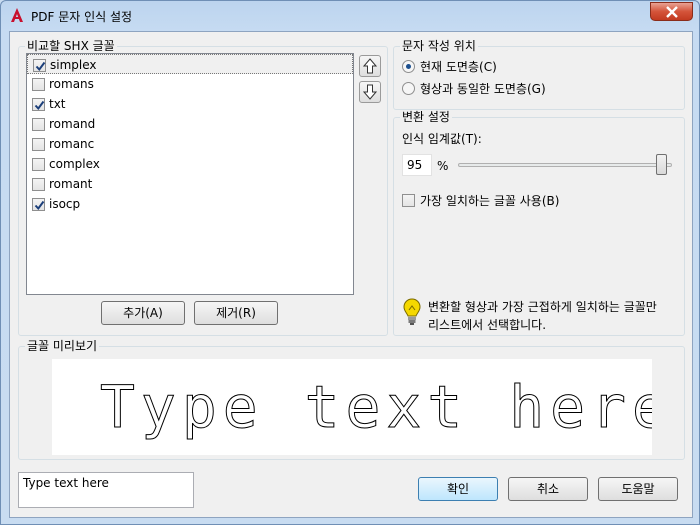 The width and height of the screenshot is (700, 525). I want to click on tip-line-2: 리스트에서 선택합니다., so click(487, 325).